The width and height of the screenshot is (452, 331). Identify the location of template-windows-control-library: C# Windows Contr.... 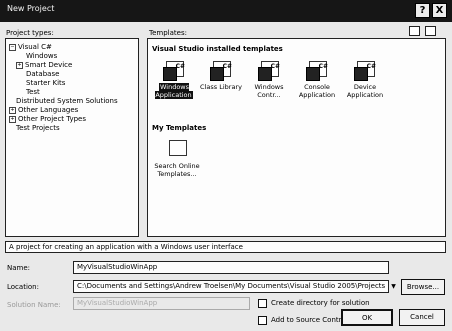
(269, 80).